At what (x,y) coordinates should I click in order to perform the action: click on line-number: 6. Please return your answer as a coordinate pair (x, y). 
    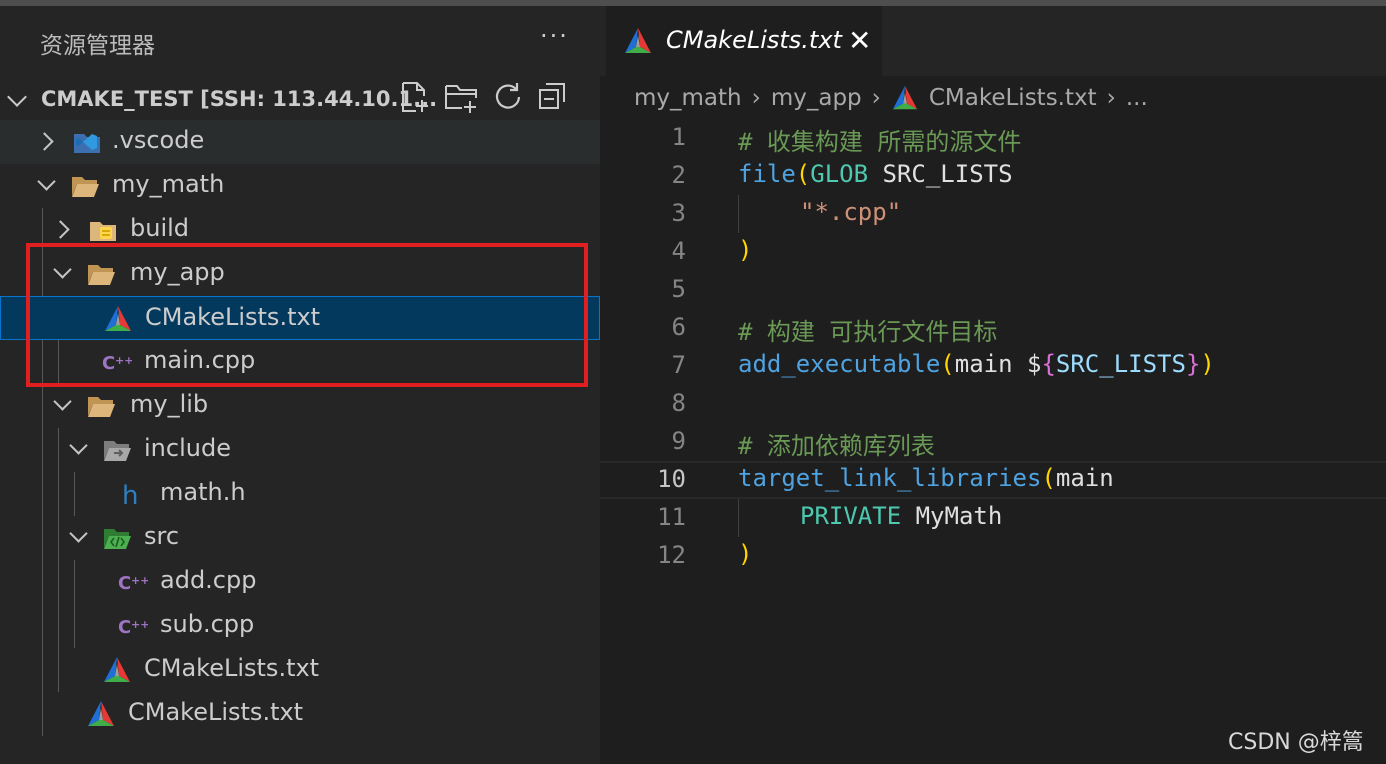
    Looking at the image, I should click on (678, 327).